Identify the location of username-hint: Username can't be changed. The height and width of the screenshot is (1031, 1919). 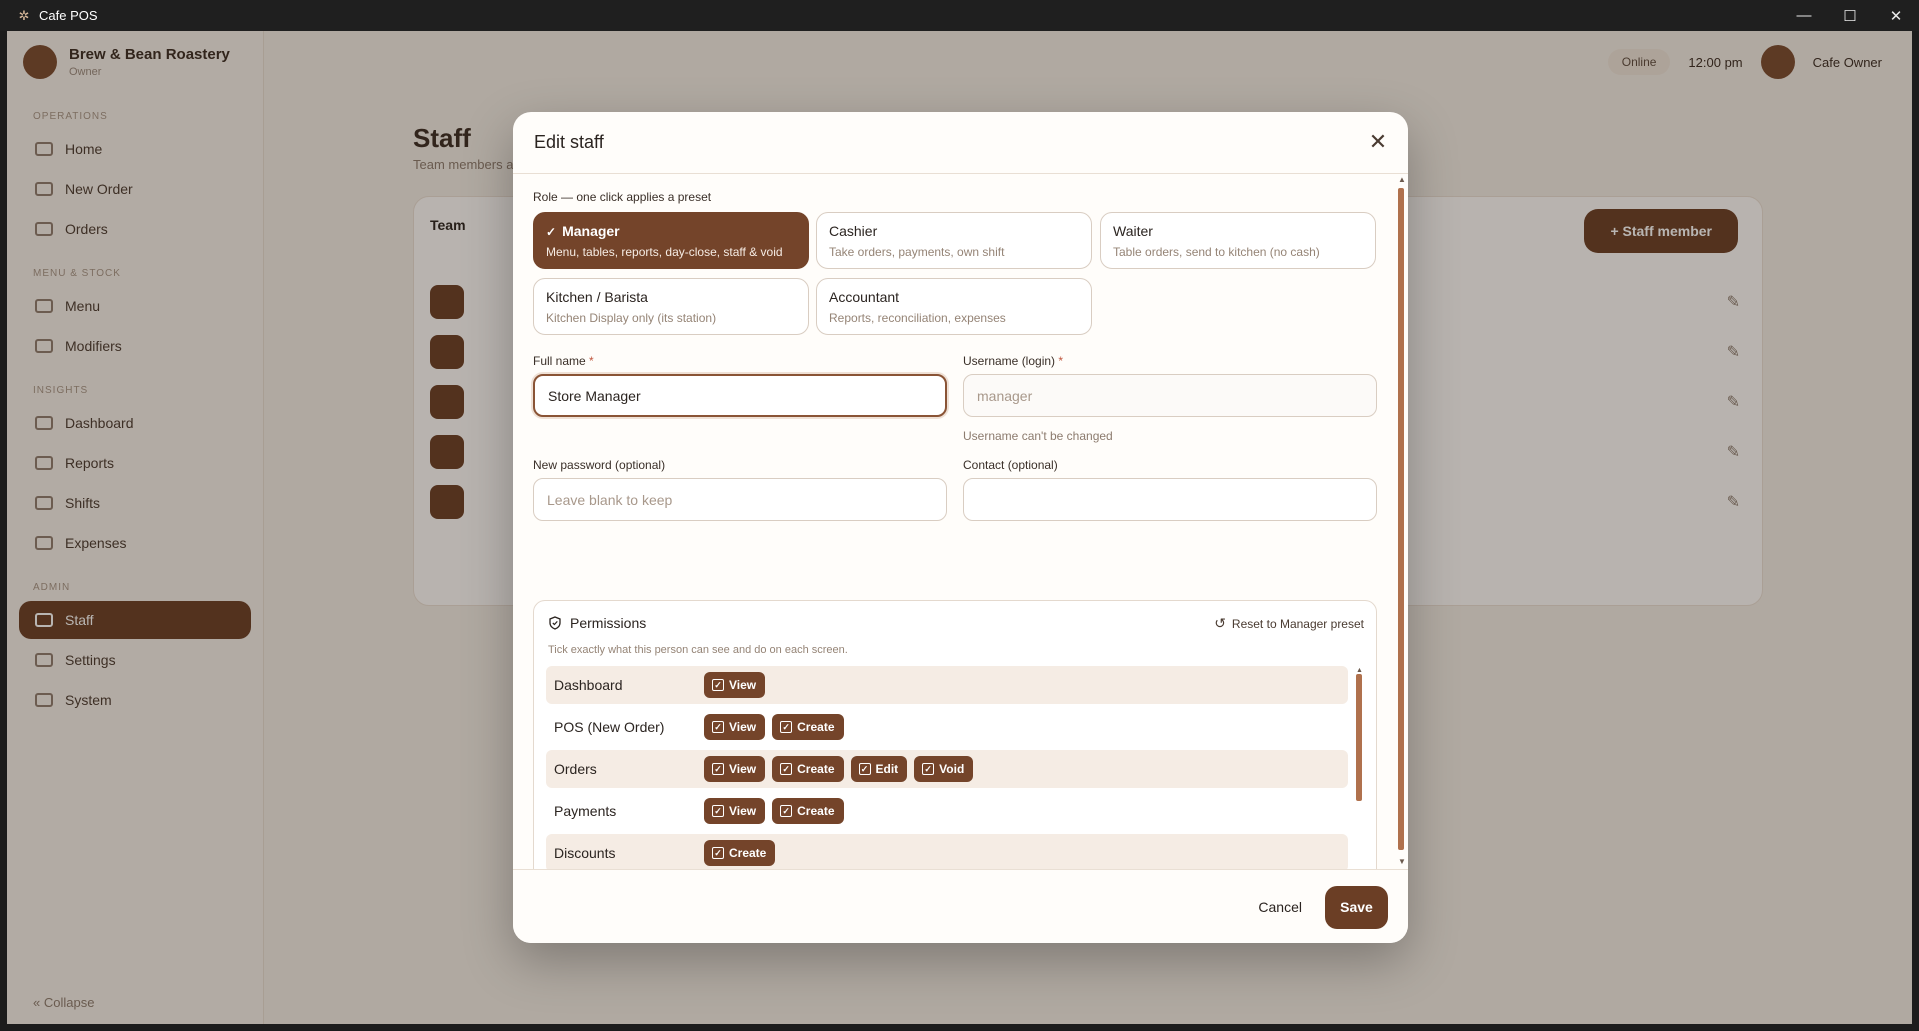
(1038, 436).